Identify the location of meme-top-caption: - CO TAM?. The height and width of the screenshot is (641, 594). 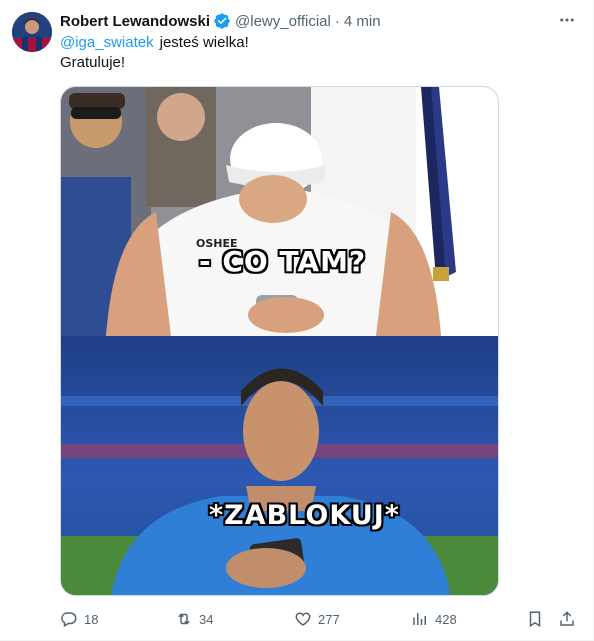
(283, 261).